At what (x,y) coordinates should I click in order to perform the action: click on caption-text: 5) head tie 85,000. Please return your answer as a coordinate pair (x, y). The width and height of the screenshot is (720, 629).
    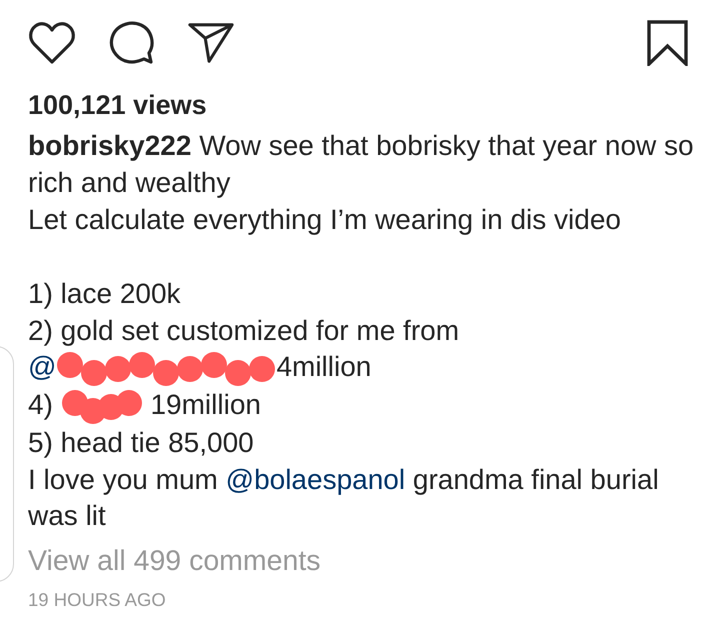
    Looking at the image, I should click on (141, 443).